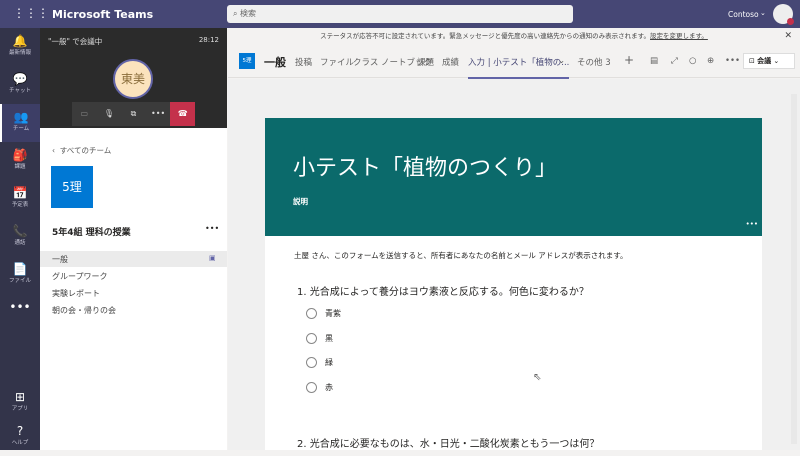 This screenshot has height=456, width=800. What do you see at coordinates (19, 281) in the screenshot?
I see `rail-label: ファイル` at bounding box center [19, 281].